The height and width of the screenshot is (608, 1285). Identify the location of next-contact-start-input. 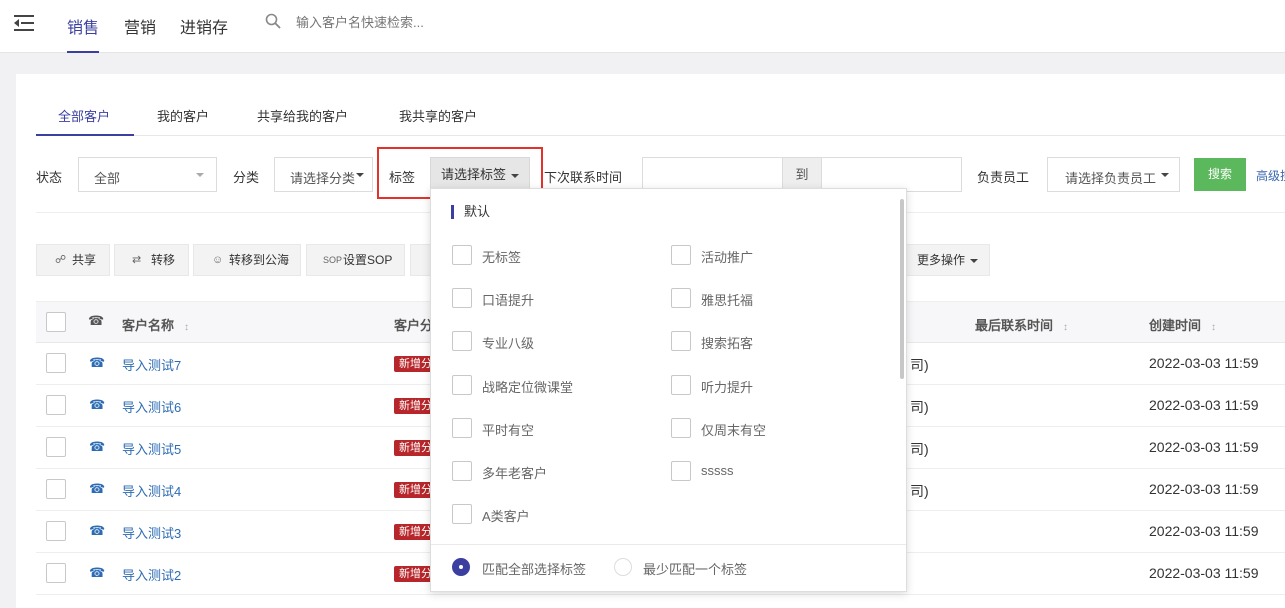
(712, 174).